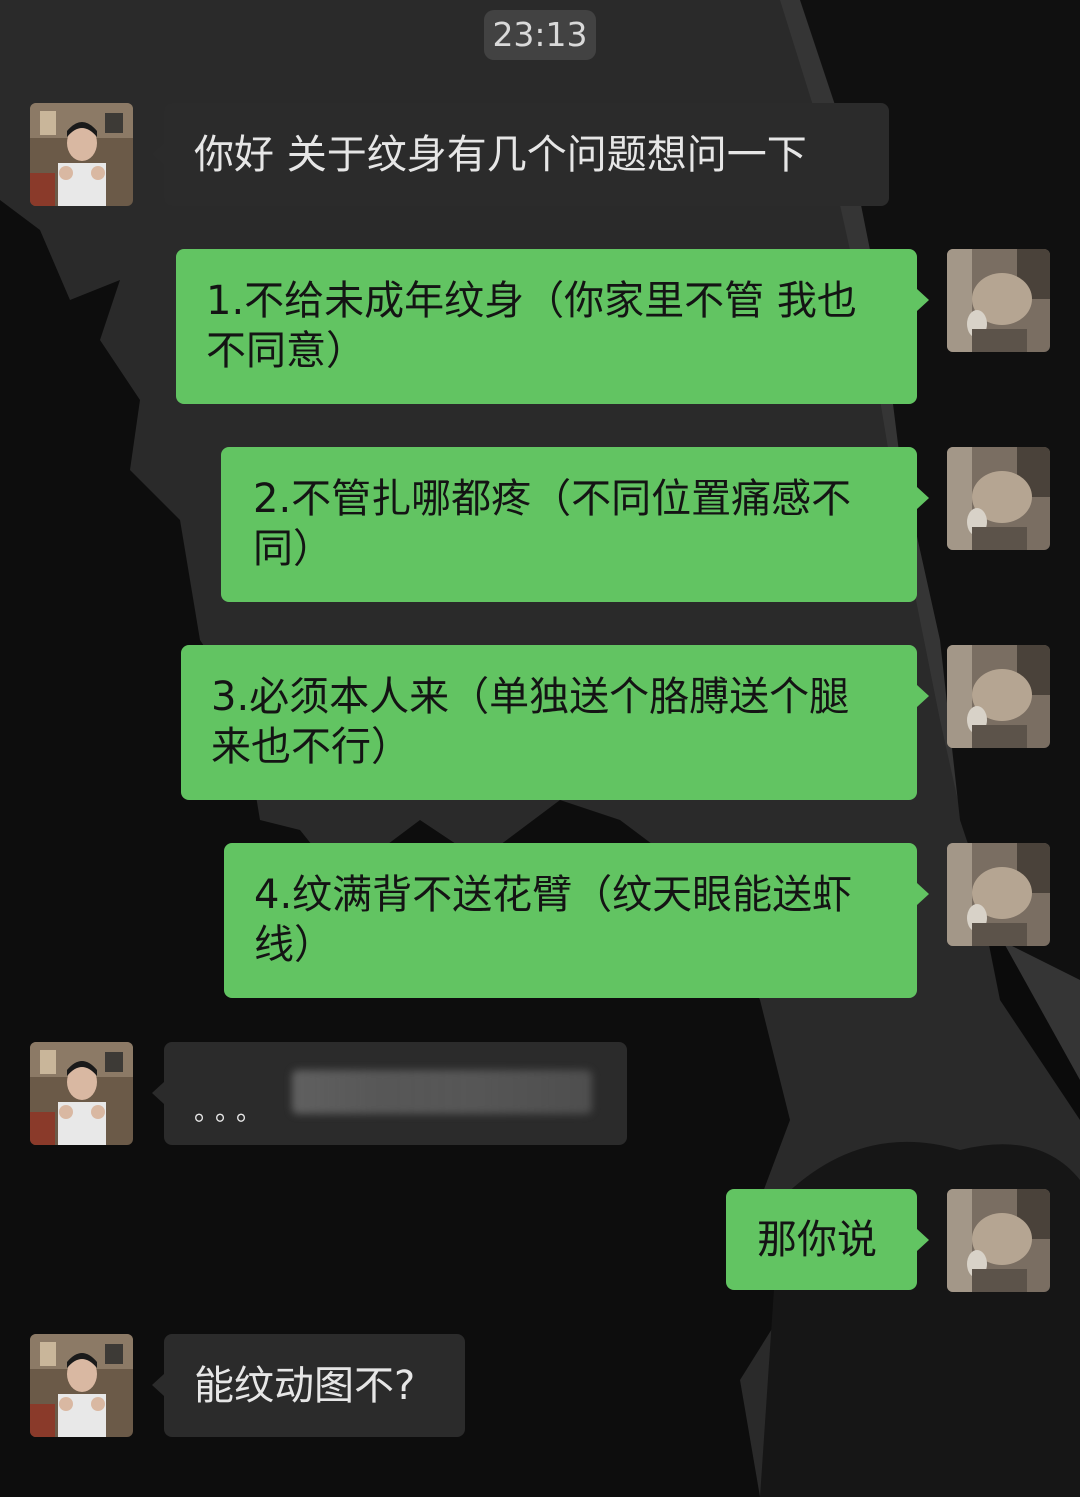  What do you see at coordinates (293, 549) in the screenshot?
I see `message-line: 同）` at bounding box center [293, 549].